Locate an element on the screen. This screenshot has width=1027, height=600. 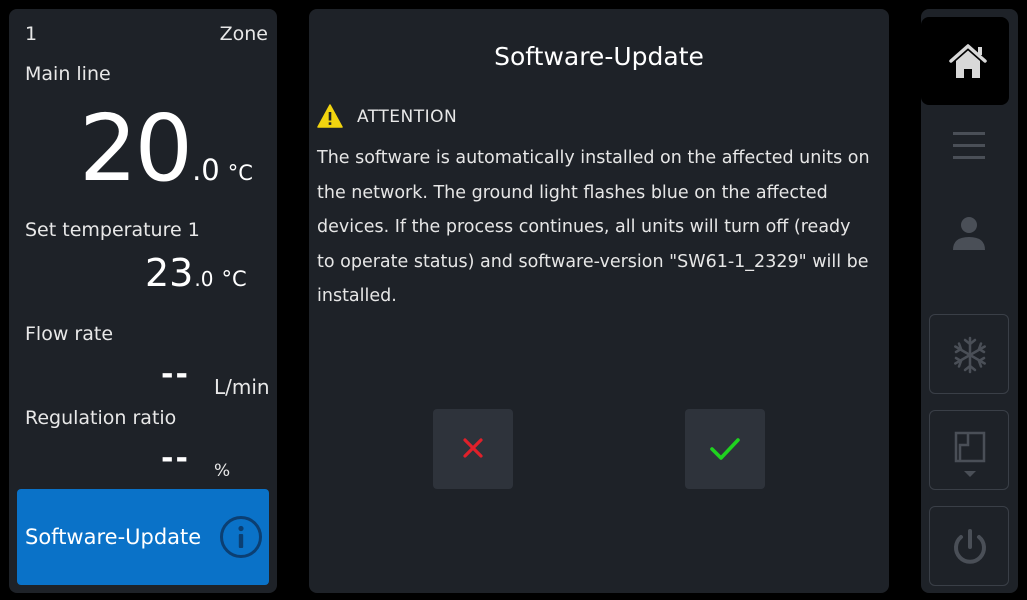
power-icon is located at coordinates (970, 546).